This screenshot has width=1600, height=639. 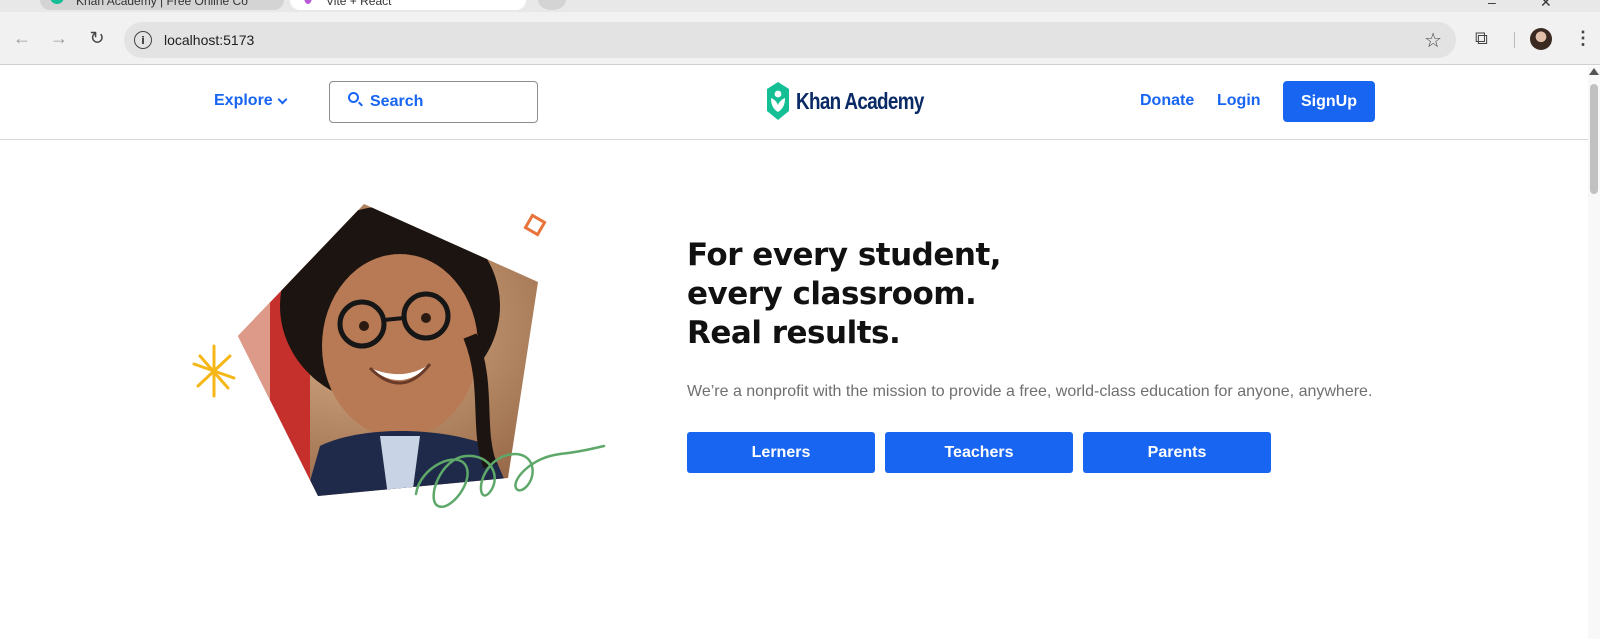 What do you see at coordinates (790, 40) in the screenshot?
I see `address-bar: i localhost:5173 ☆` at bounding box center [790, 40].